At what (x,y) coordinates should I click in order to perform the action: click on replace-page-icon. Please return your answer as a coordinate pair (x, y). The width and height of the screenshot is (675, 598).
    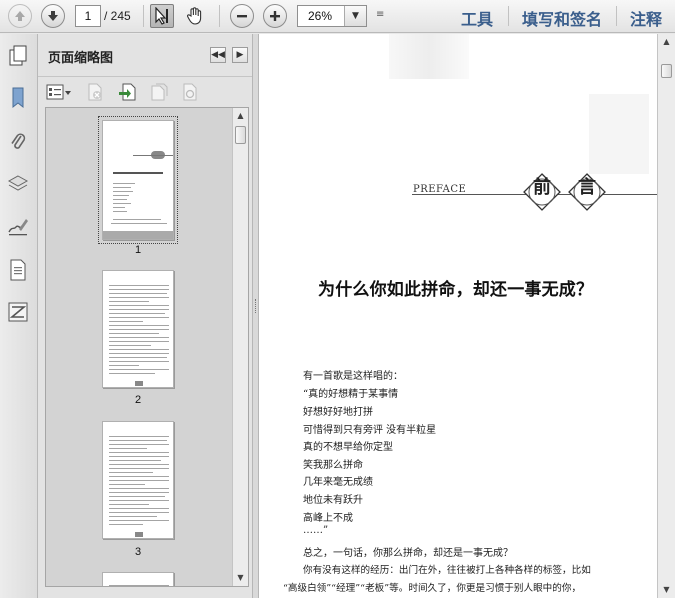
    Looking at the image, I should click on (190, 92).